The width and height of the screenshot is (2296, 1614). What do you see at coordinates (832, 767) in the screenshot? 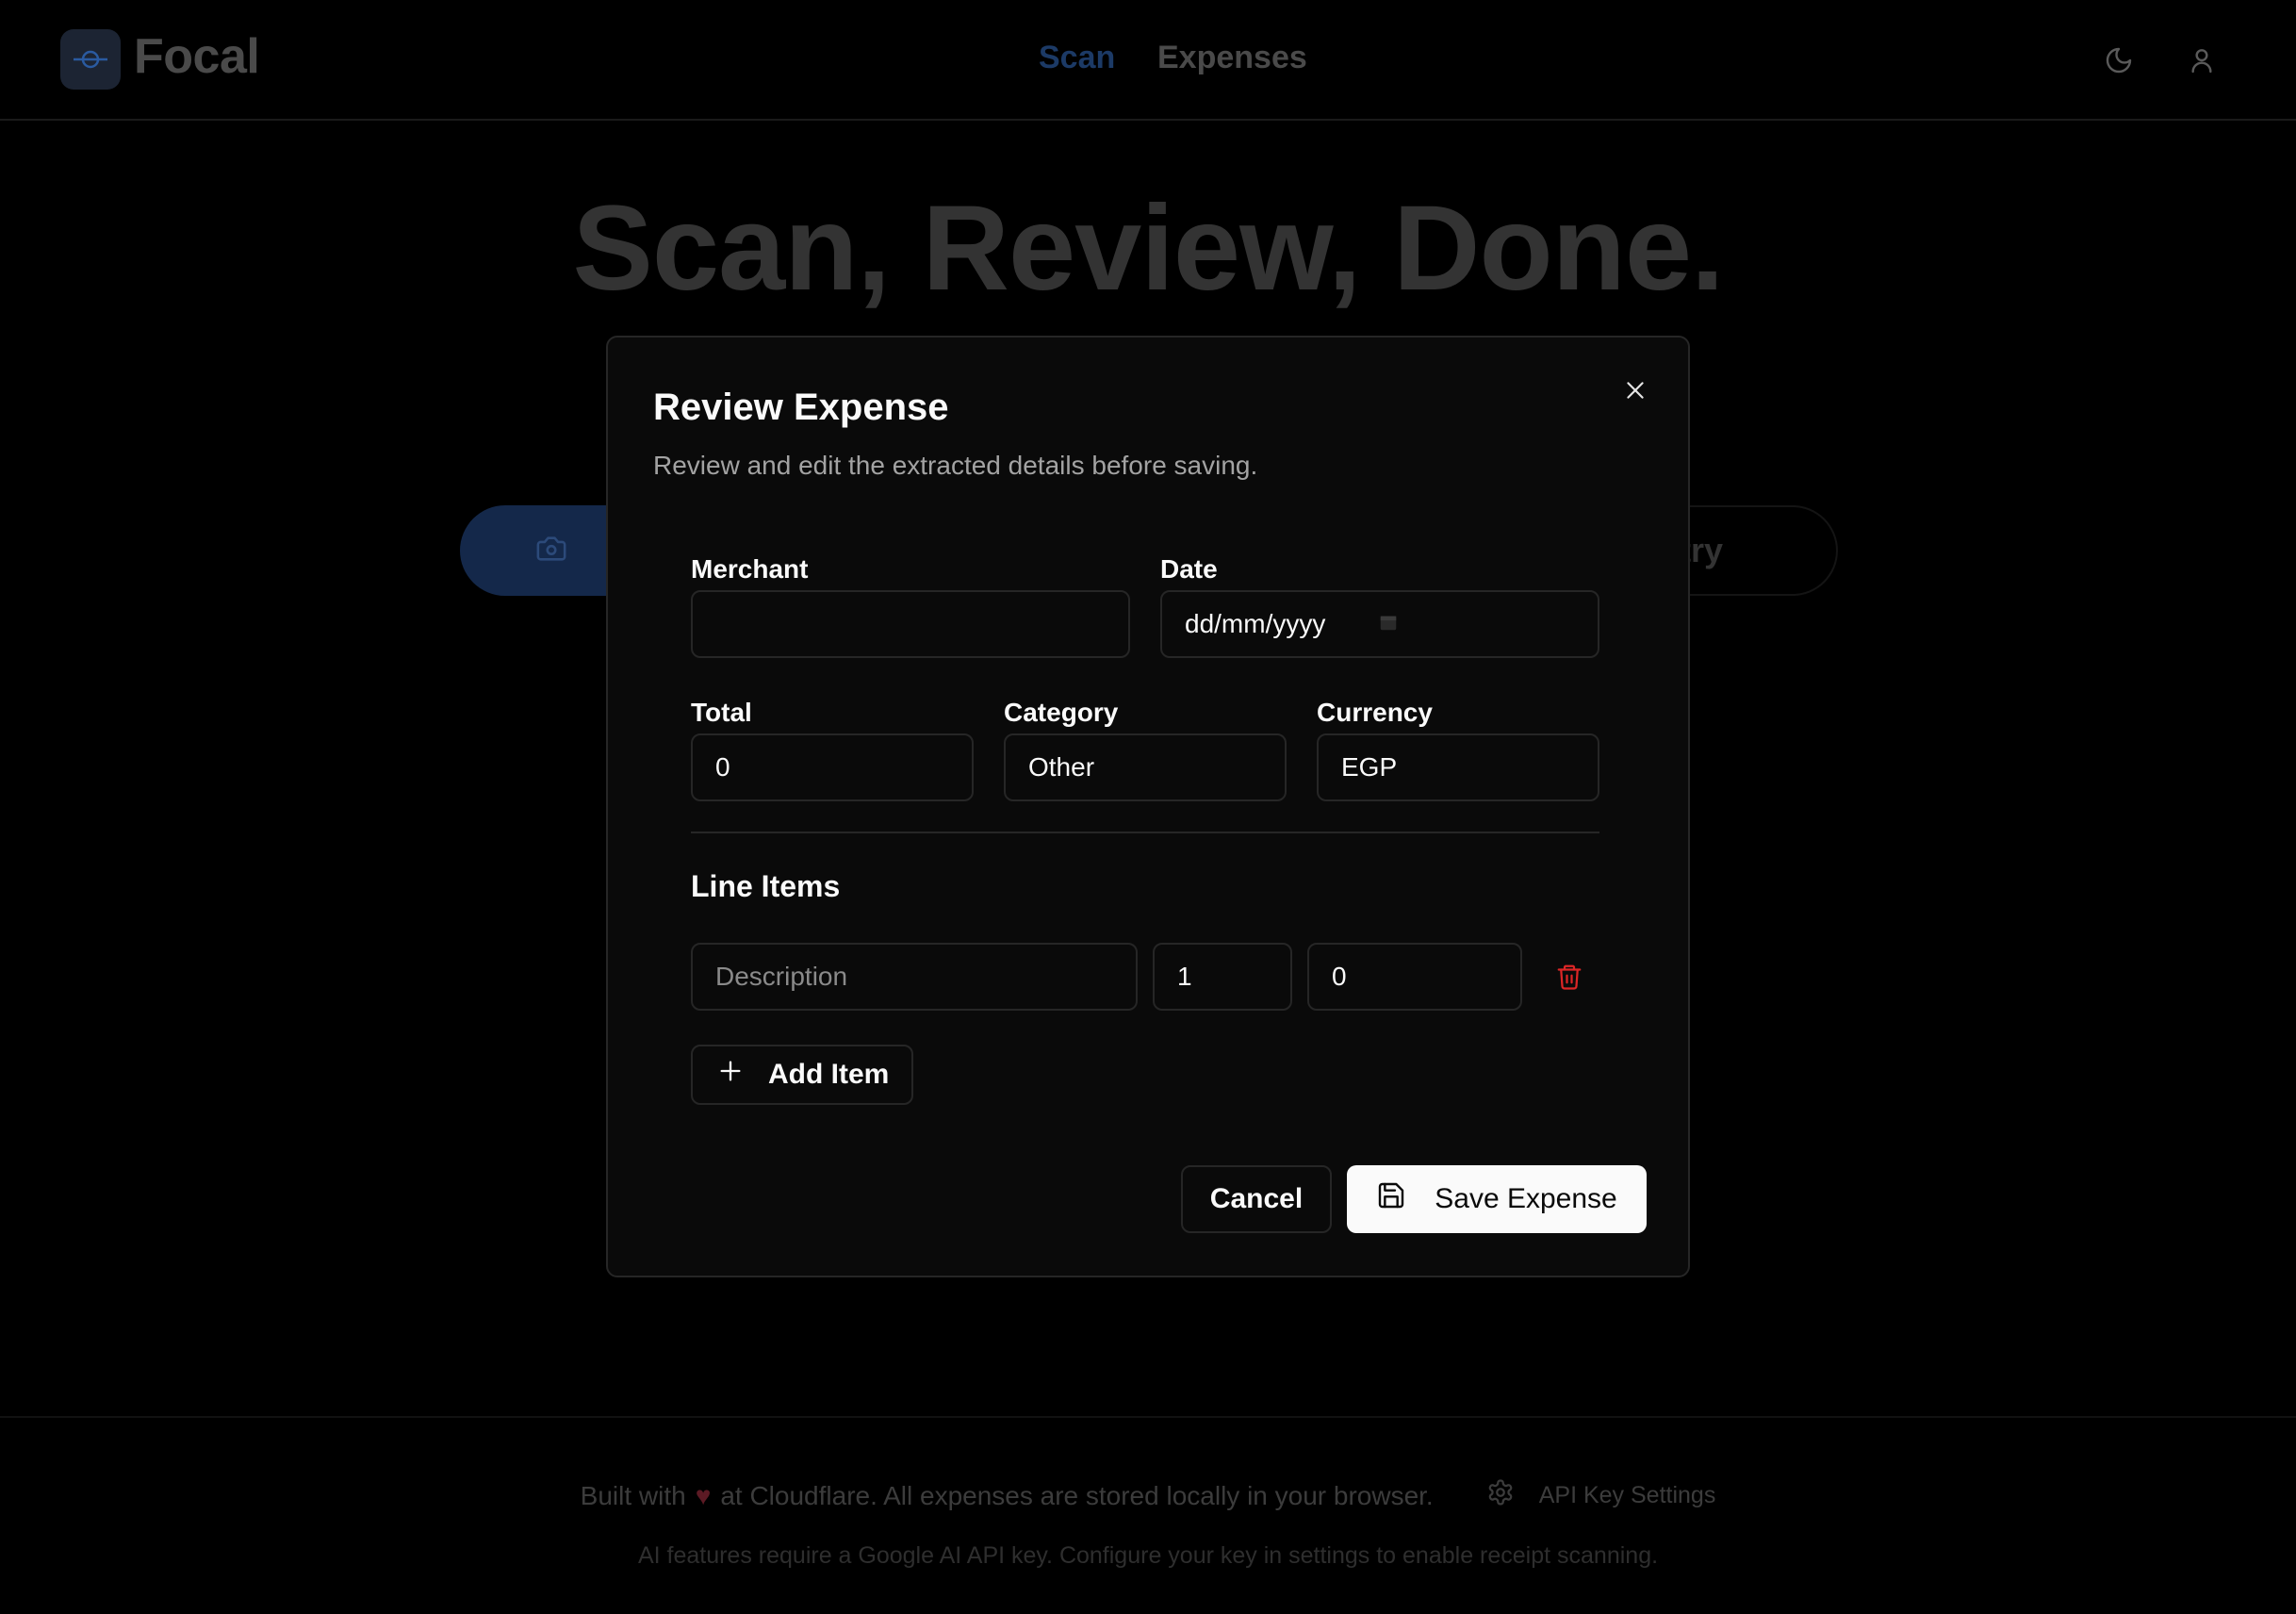
I see `total-input` at bounding box center [832, 767].